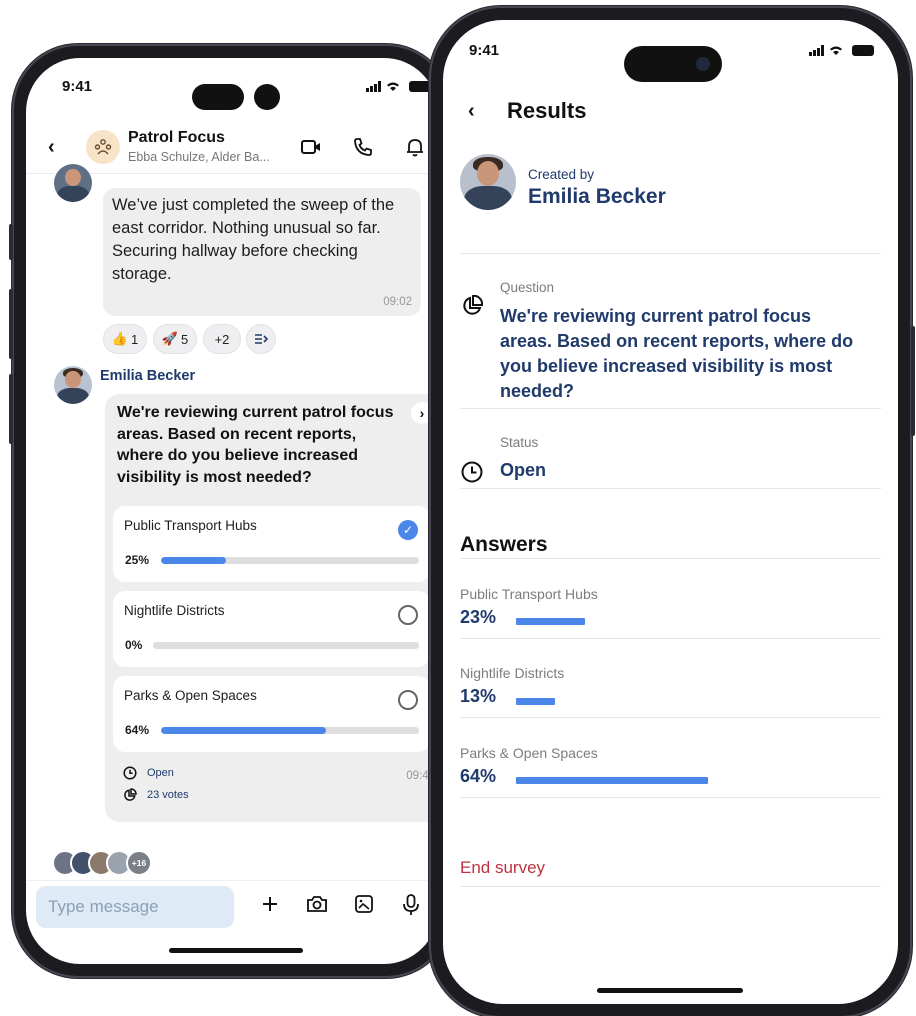  I want to click on status-label: Status, so click(519, 442).